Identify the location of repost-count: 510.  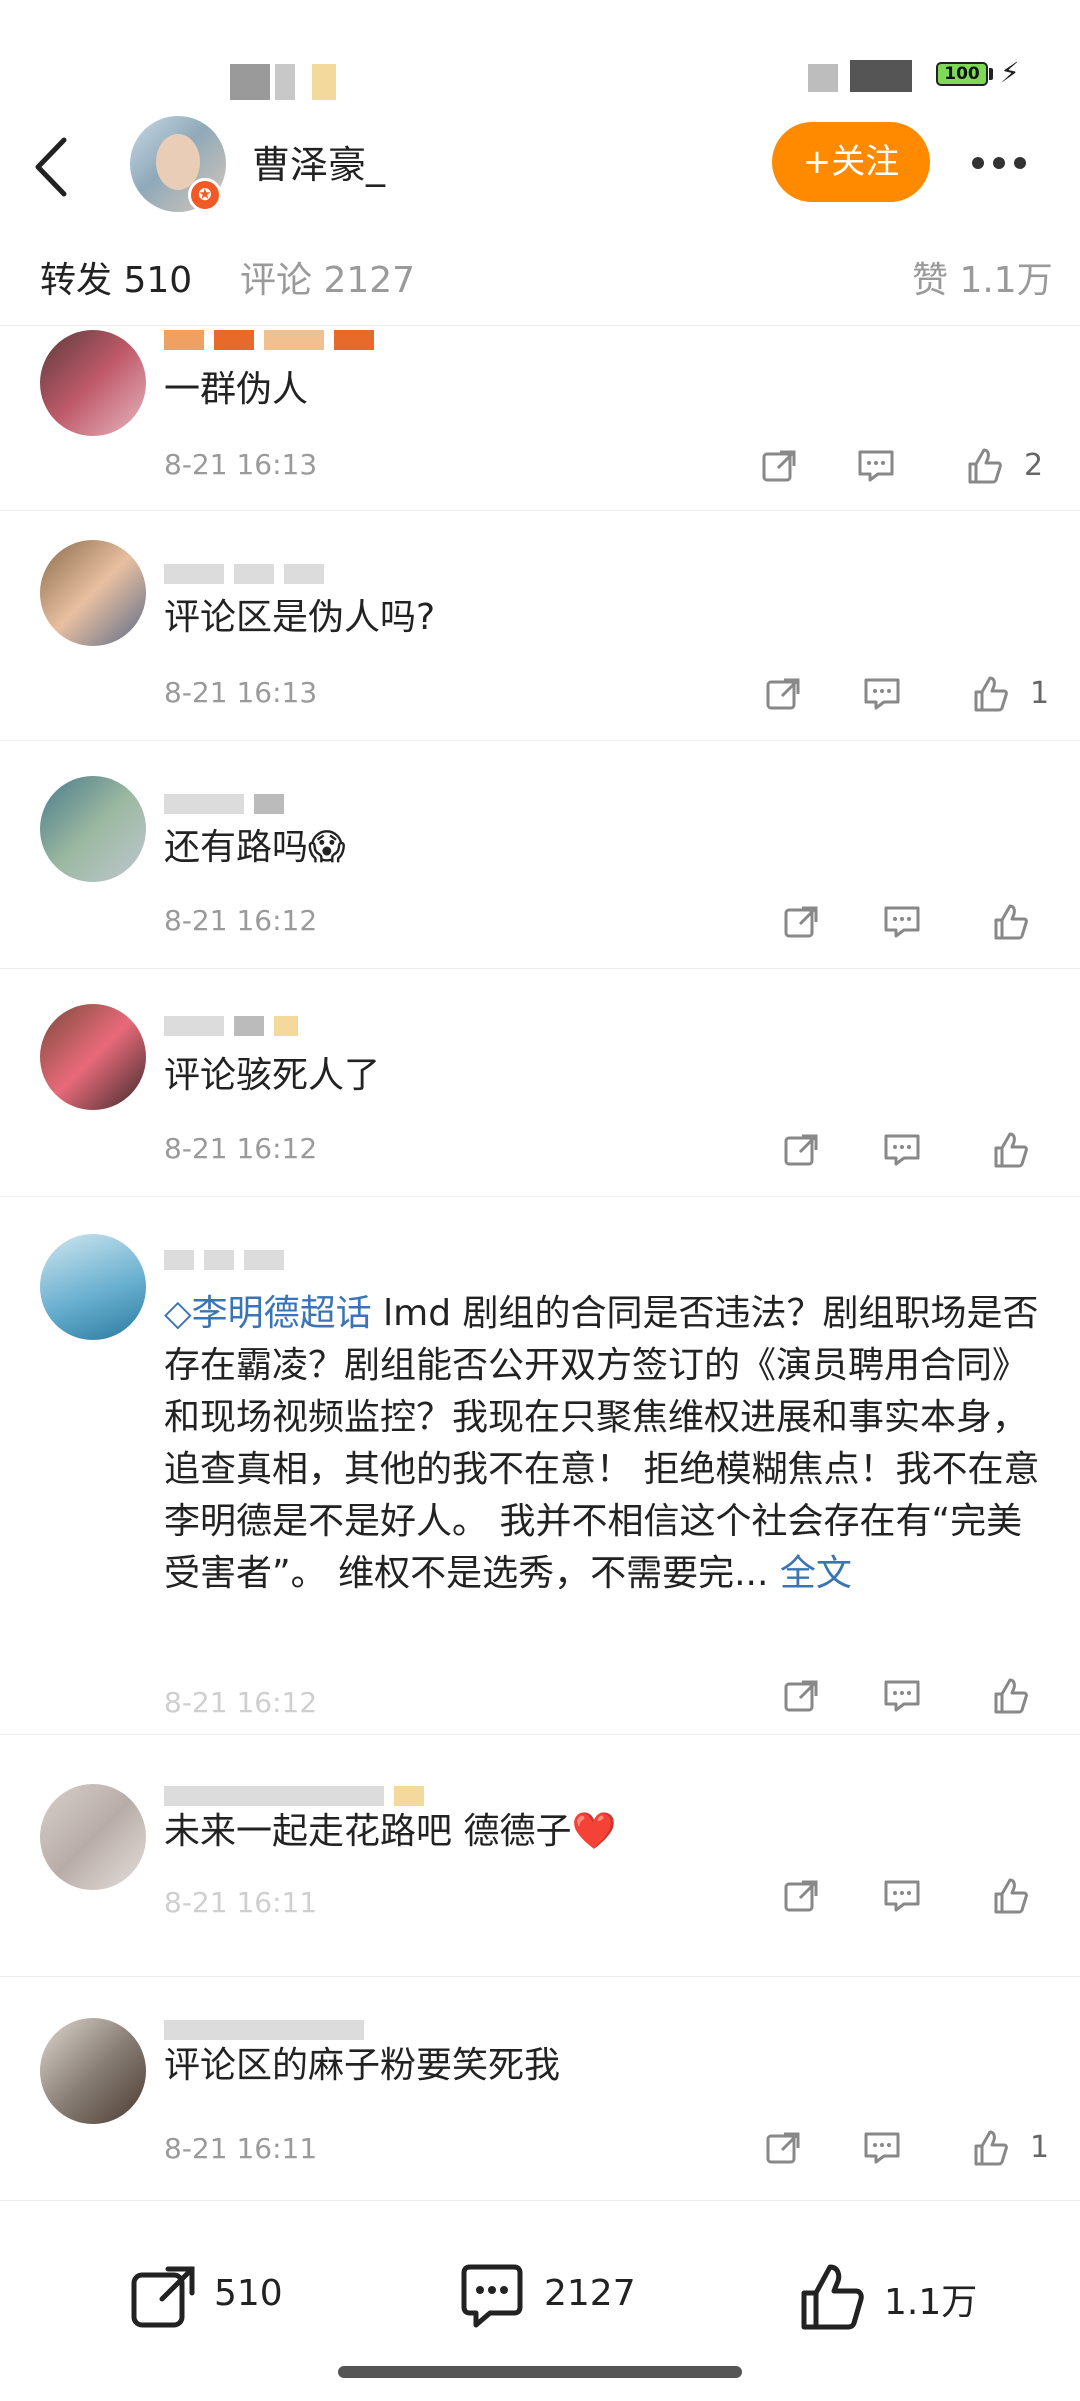
(248, 2293).